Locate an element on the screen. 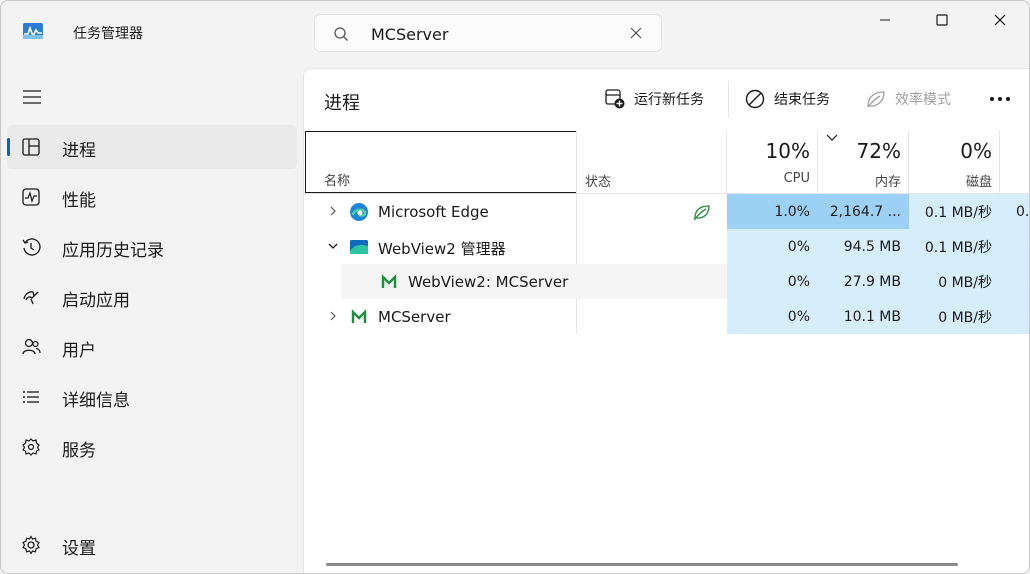  search-icon is located at coordinates (341, 34).